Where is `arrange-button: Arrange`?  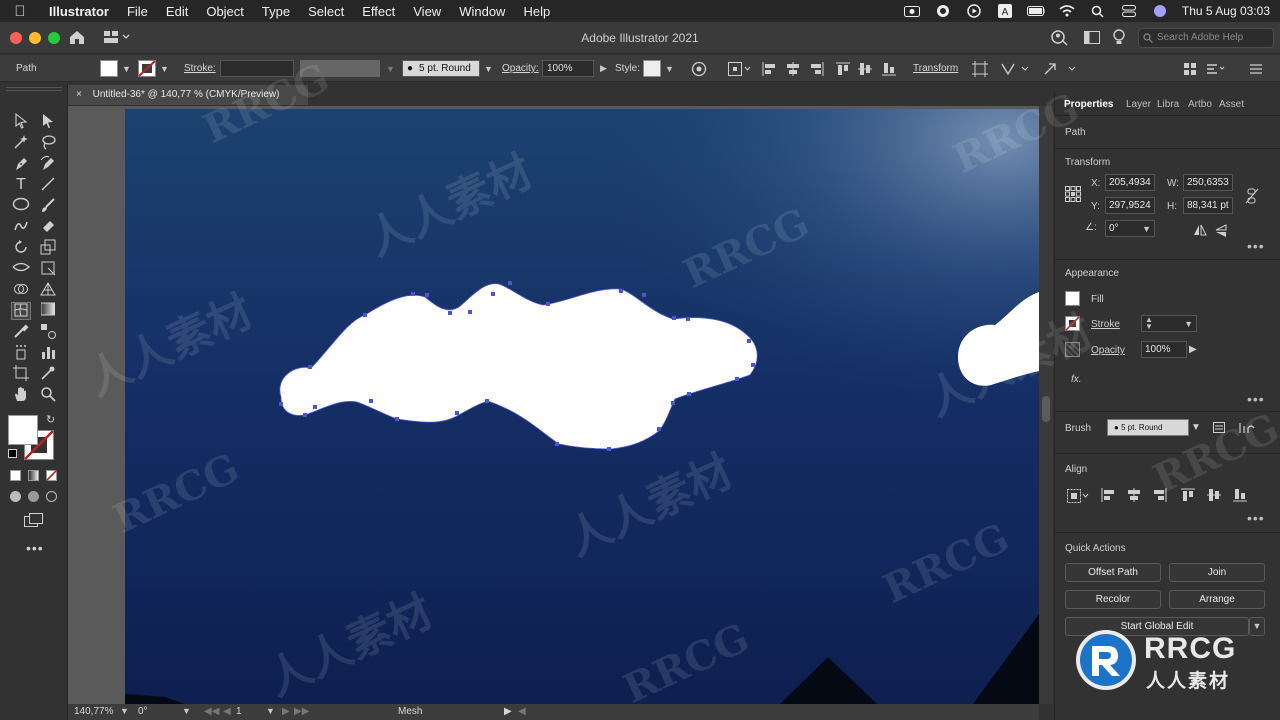
arrange-button: Arrange is located at coordinates (1217, 599).